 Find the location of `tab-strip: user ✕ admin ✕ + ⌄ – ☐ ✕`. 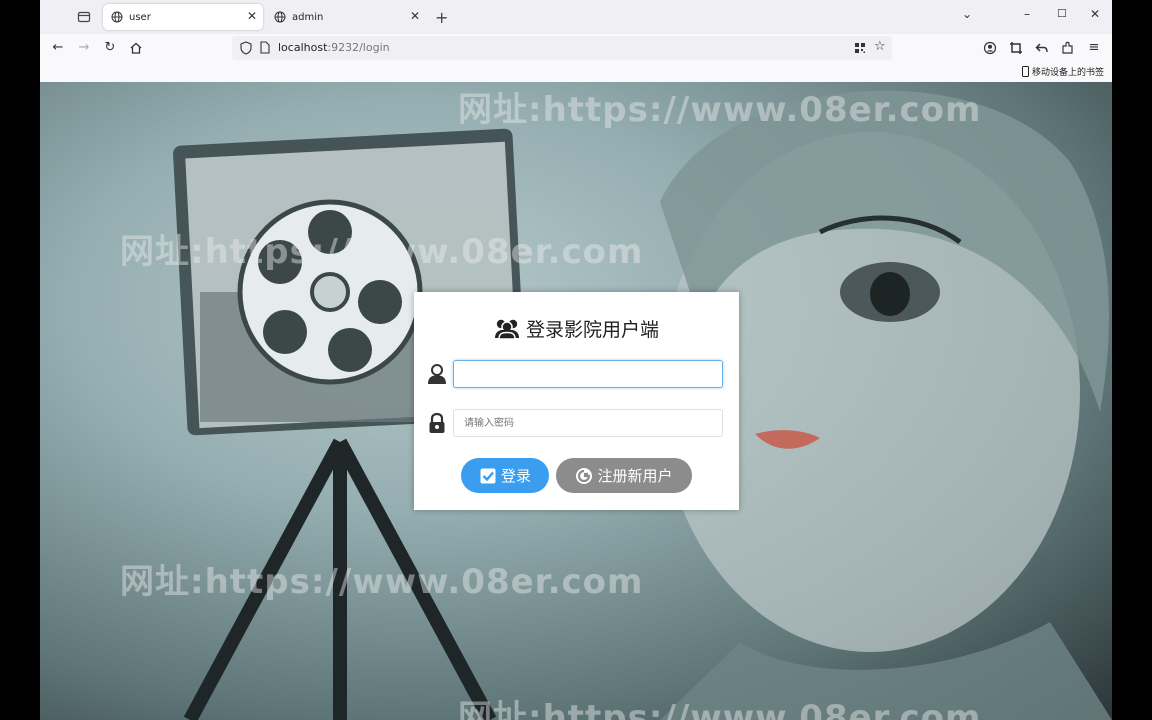

tab-strip: user ✕ admin ✕ + ⌄ – ☐ ✕ is located at coordinates (576, 17).